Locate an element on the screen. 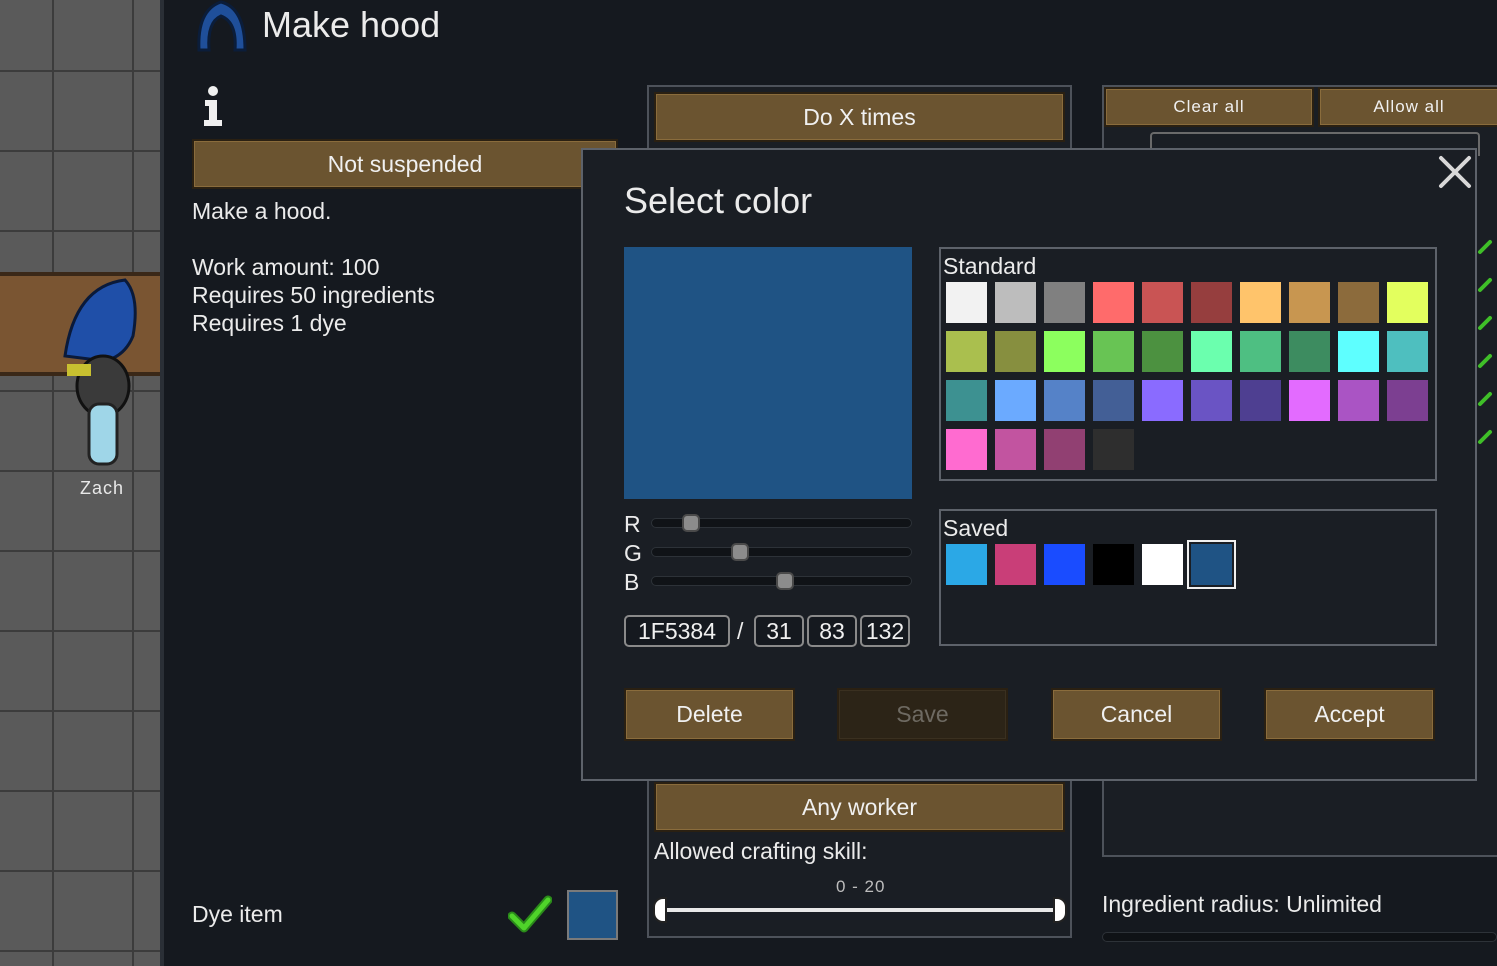  b-slider-handle is located at coordinates (785, 581).